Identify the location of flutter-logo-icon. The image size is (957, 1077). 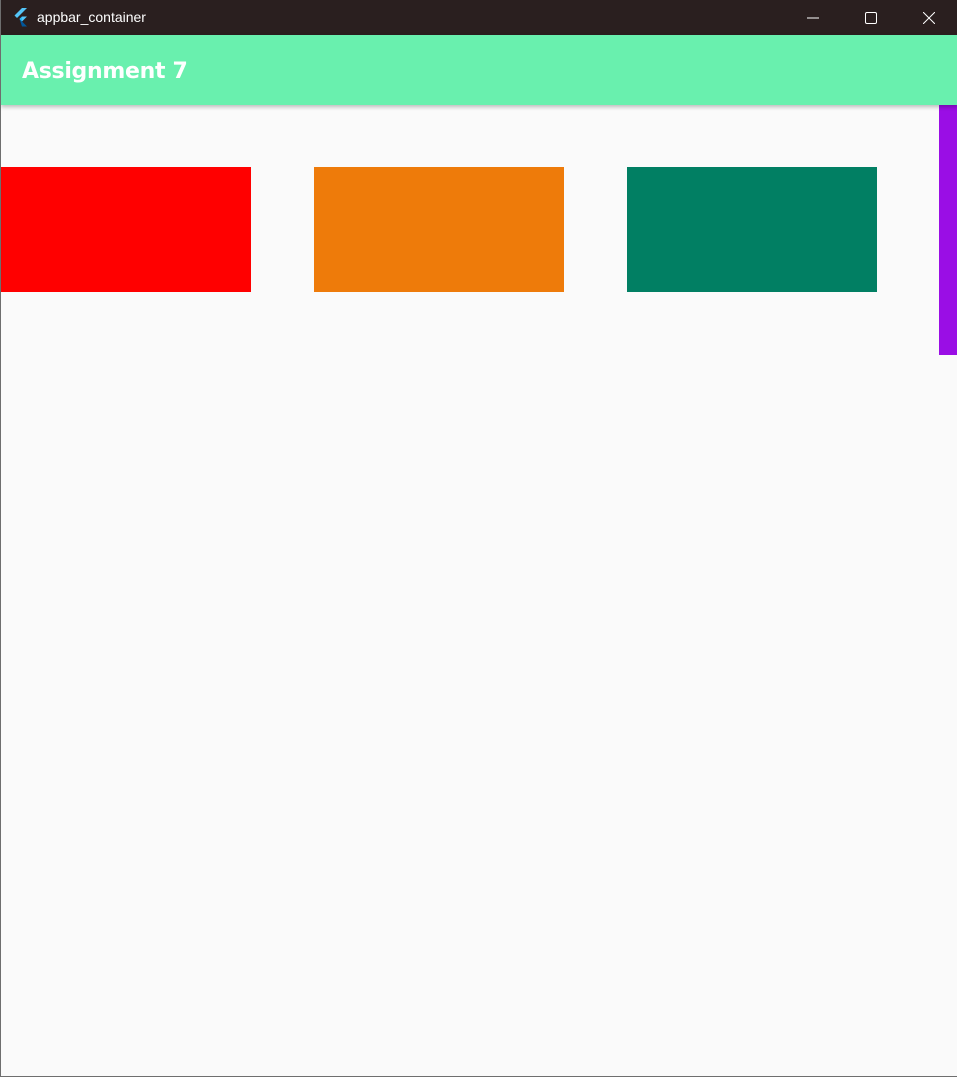
(21, 17).